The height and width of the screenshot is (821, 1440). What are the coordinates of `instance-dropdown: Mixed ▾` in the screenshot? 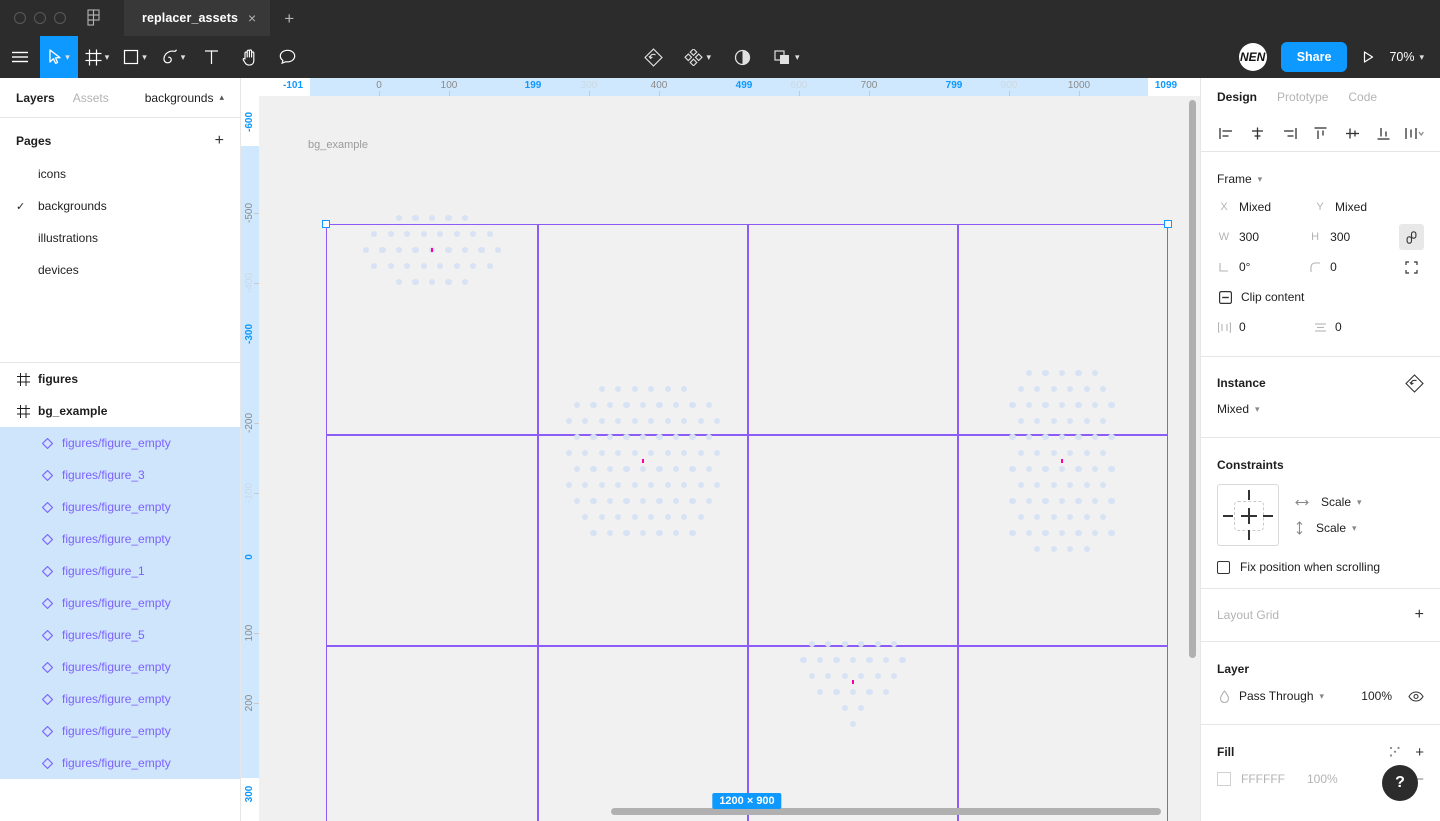 It's located at (1238, 409).